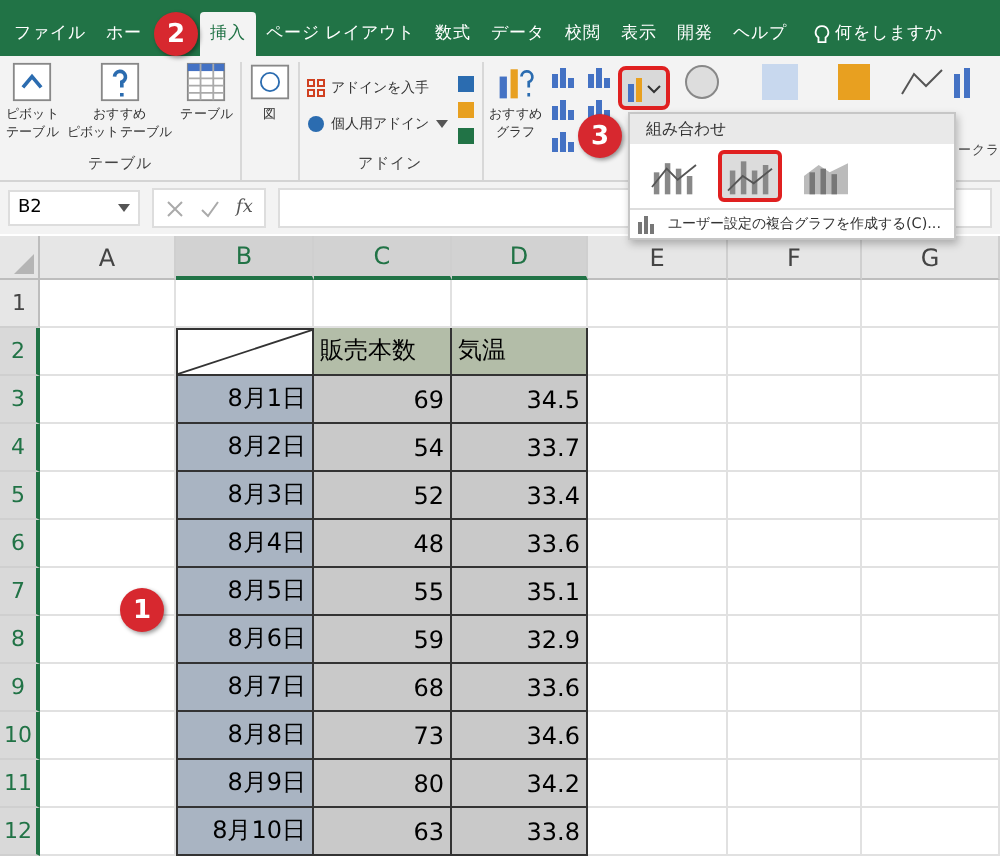 The height and width of the screenshot is (866, 1000). Describe the element at coordinates (245, 688) in the screenshot. I see `table-cell: 8月7日` at that location.